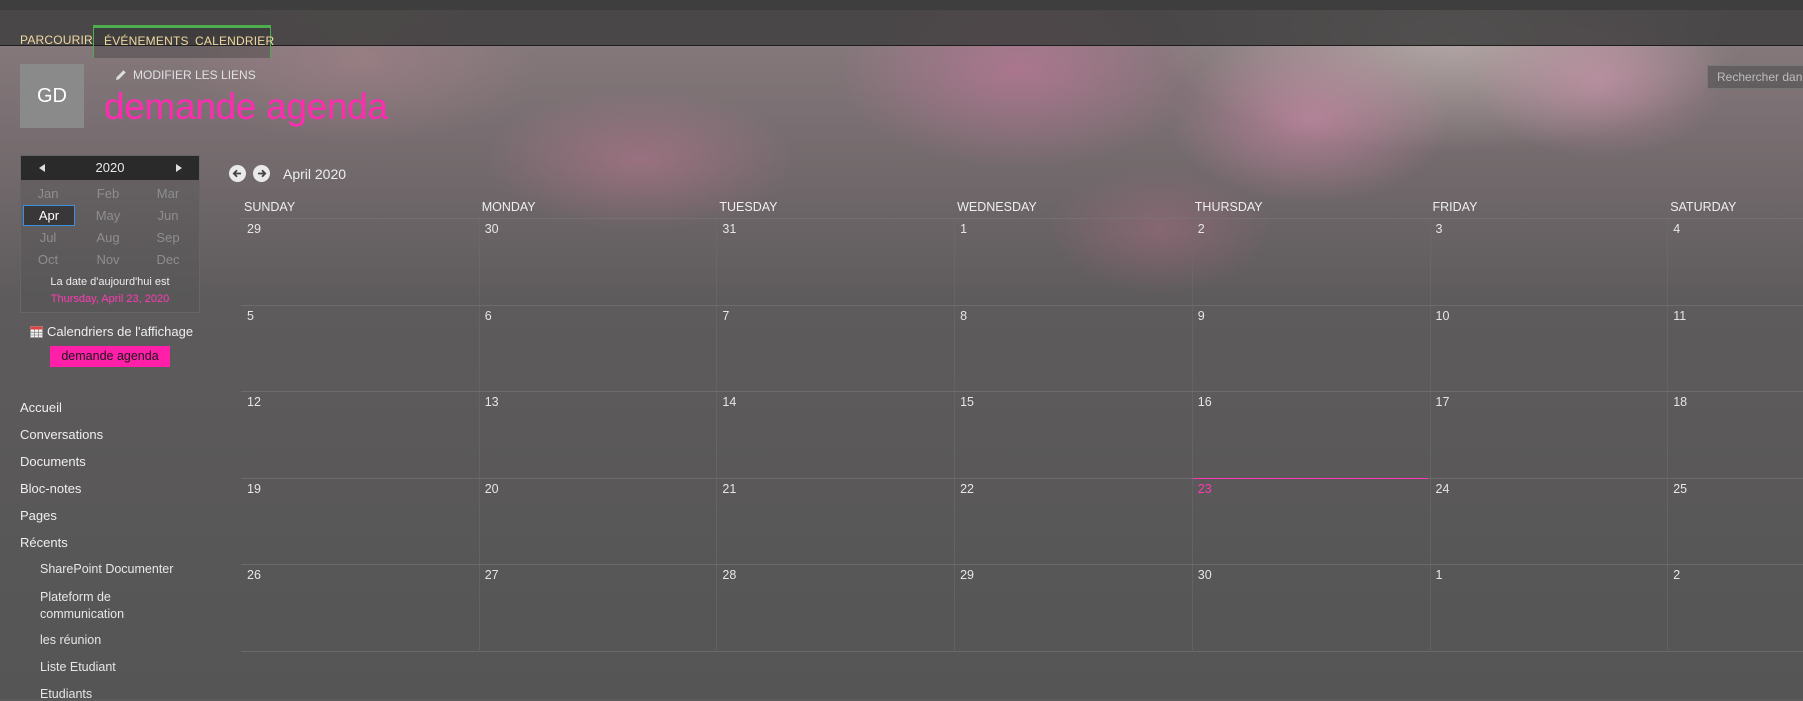 The width and height of the screenshot is (1803, 701). Describe the element at coordinates (48, 193) in the screenshot. I see `month-jan: Jan` at that location.